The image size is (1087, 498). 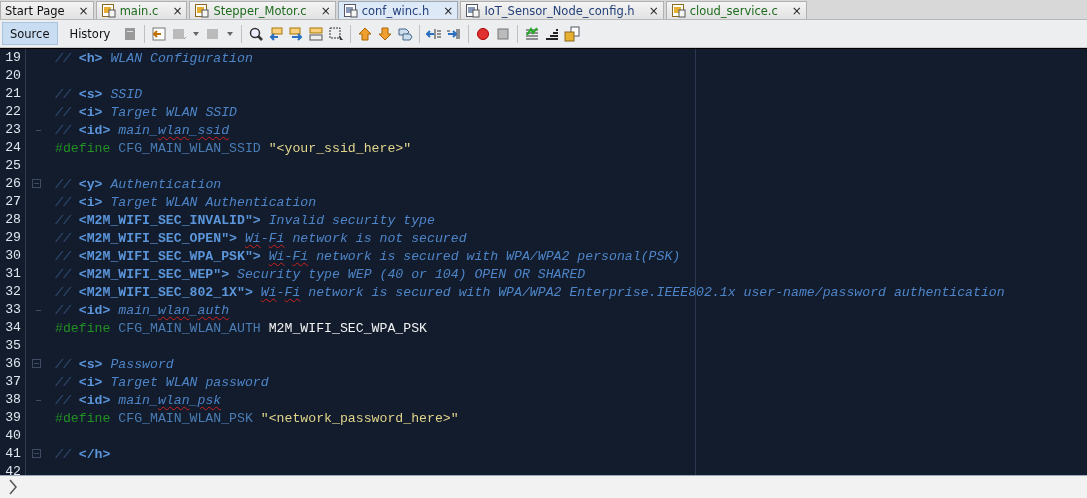 I want to click on line-number: 35, so click(x=13, y=346).